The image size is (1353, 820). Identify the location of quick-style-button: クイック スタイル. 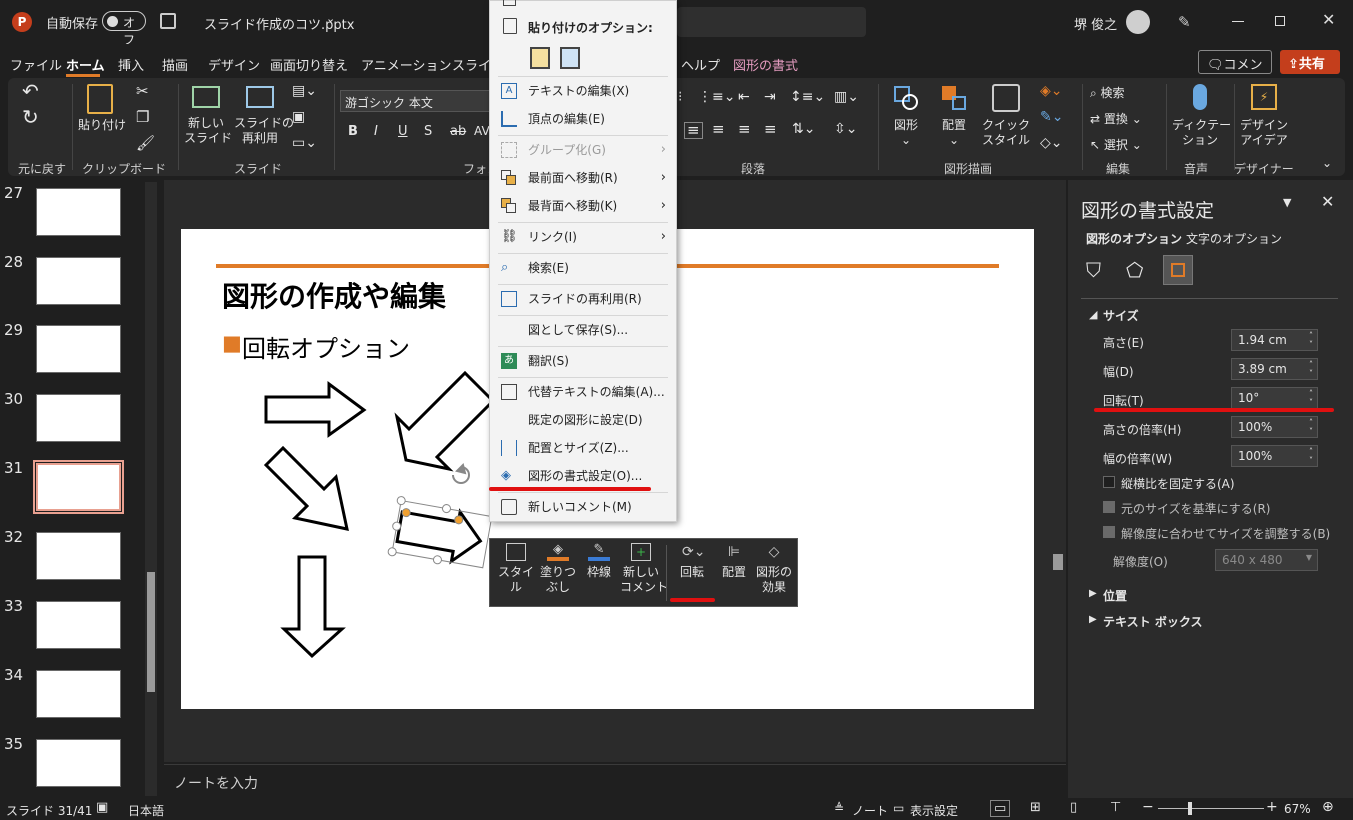
(1006, 116).